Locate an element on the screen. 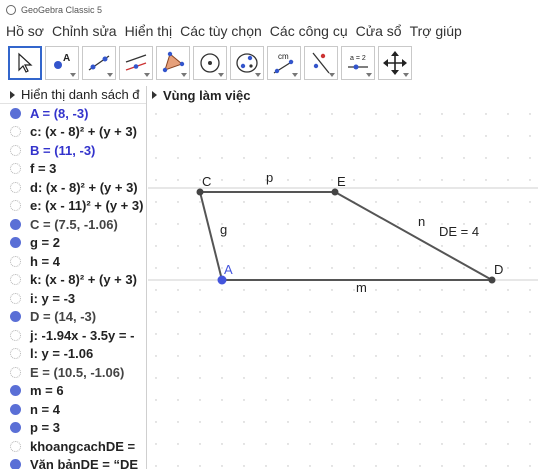 This screenshot has width=538, height=474. algebra-row: c: (x - 8)² + (y + 3) is located at coordinates (73, 132).